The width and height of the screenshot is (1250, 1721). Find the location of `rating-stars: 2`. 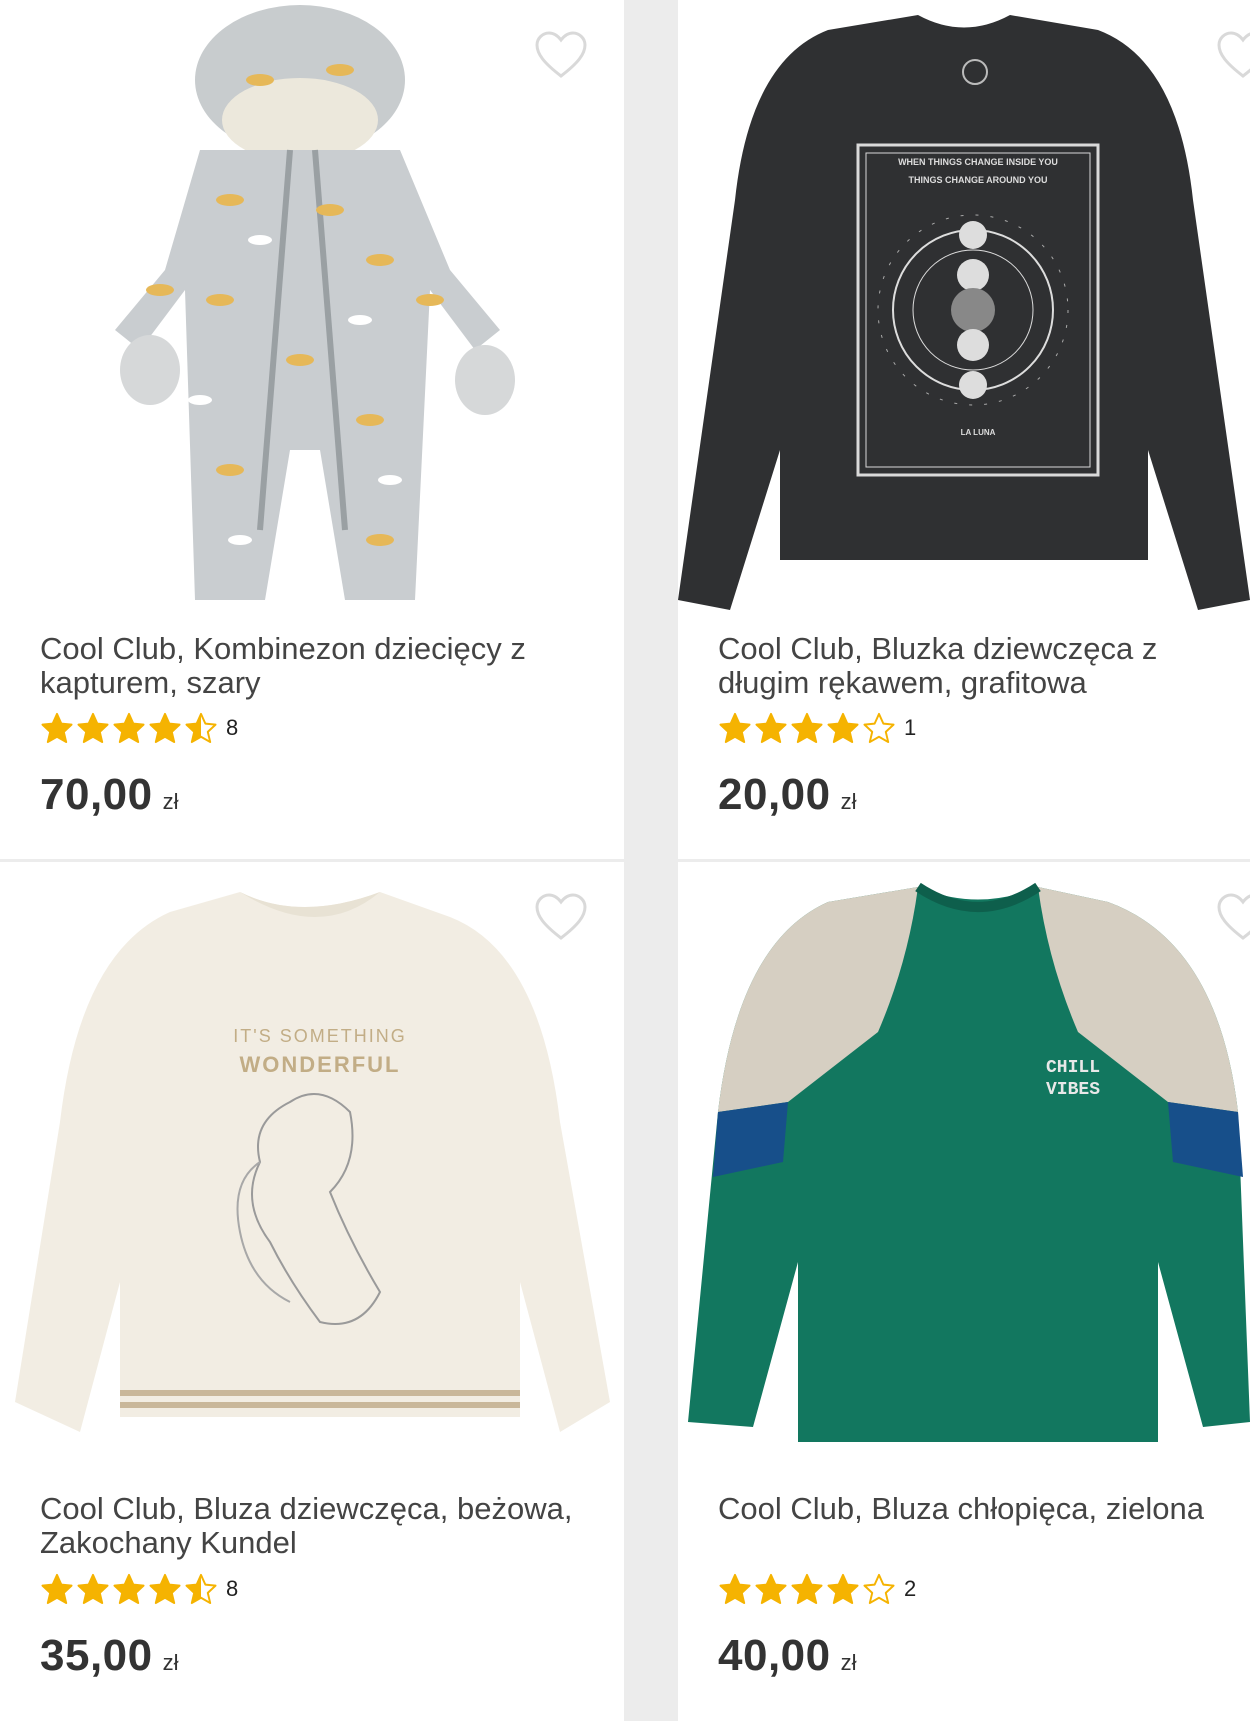

rating-stars: 2 is located at coordinates (817, 1589).